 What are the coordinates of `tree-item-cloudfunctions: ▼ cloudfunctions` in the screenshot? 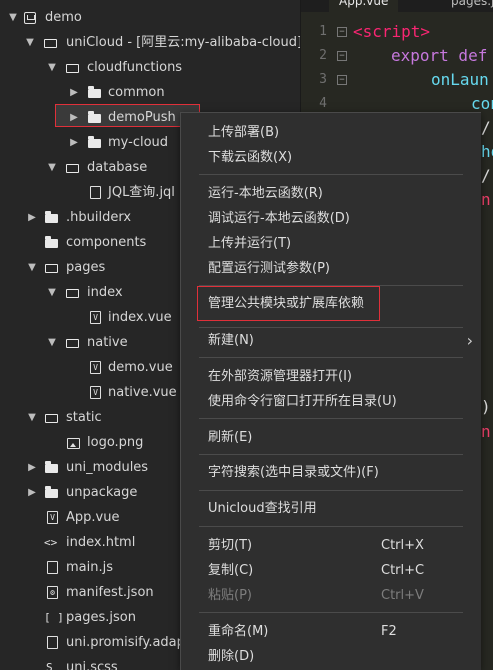 It's located at (150, 67).